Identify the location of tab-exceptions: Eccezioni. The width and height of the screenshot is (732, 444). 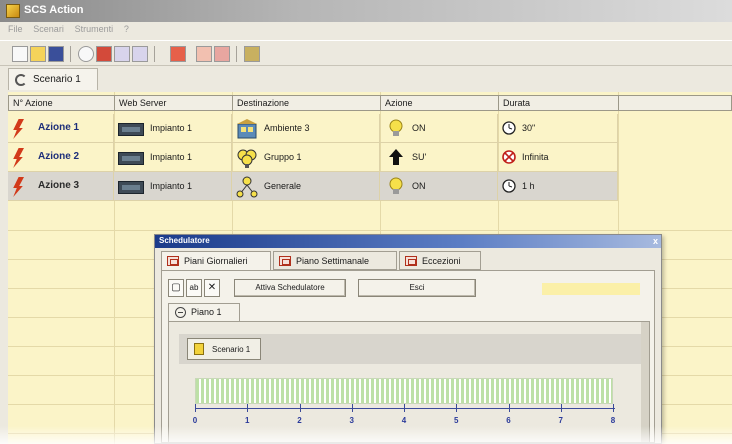
(440, 260).